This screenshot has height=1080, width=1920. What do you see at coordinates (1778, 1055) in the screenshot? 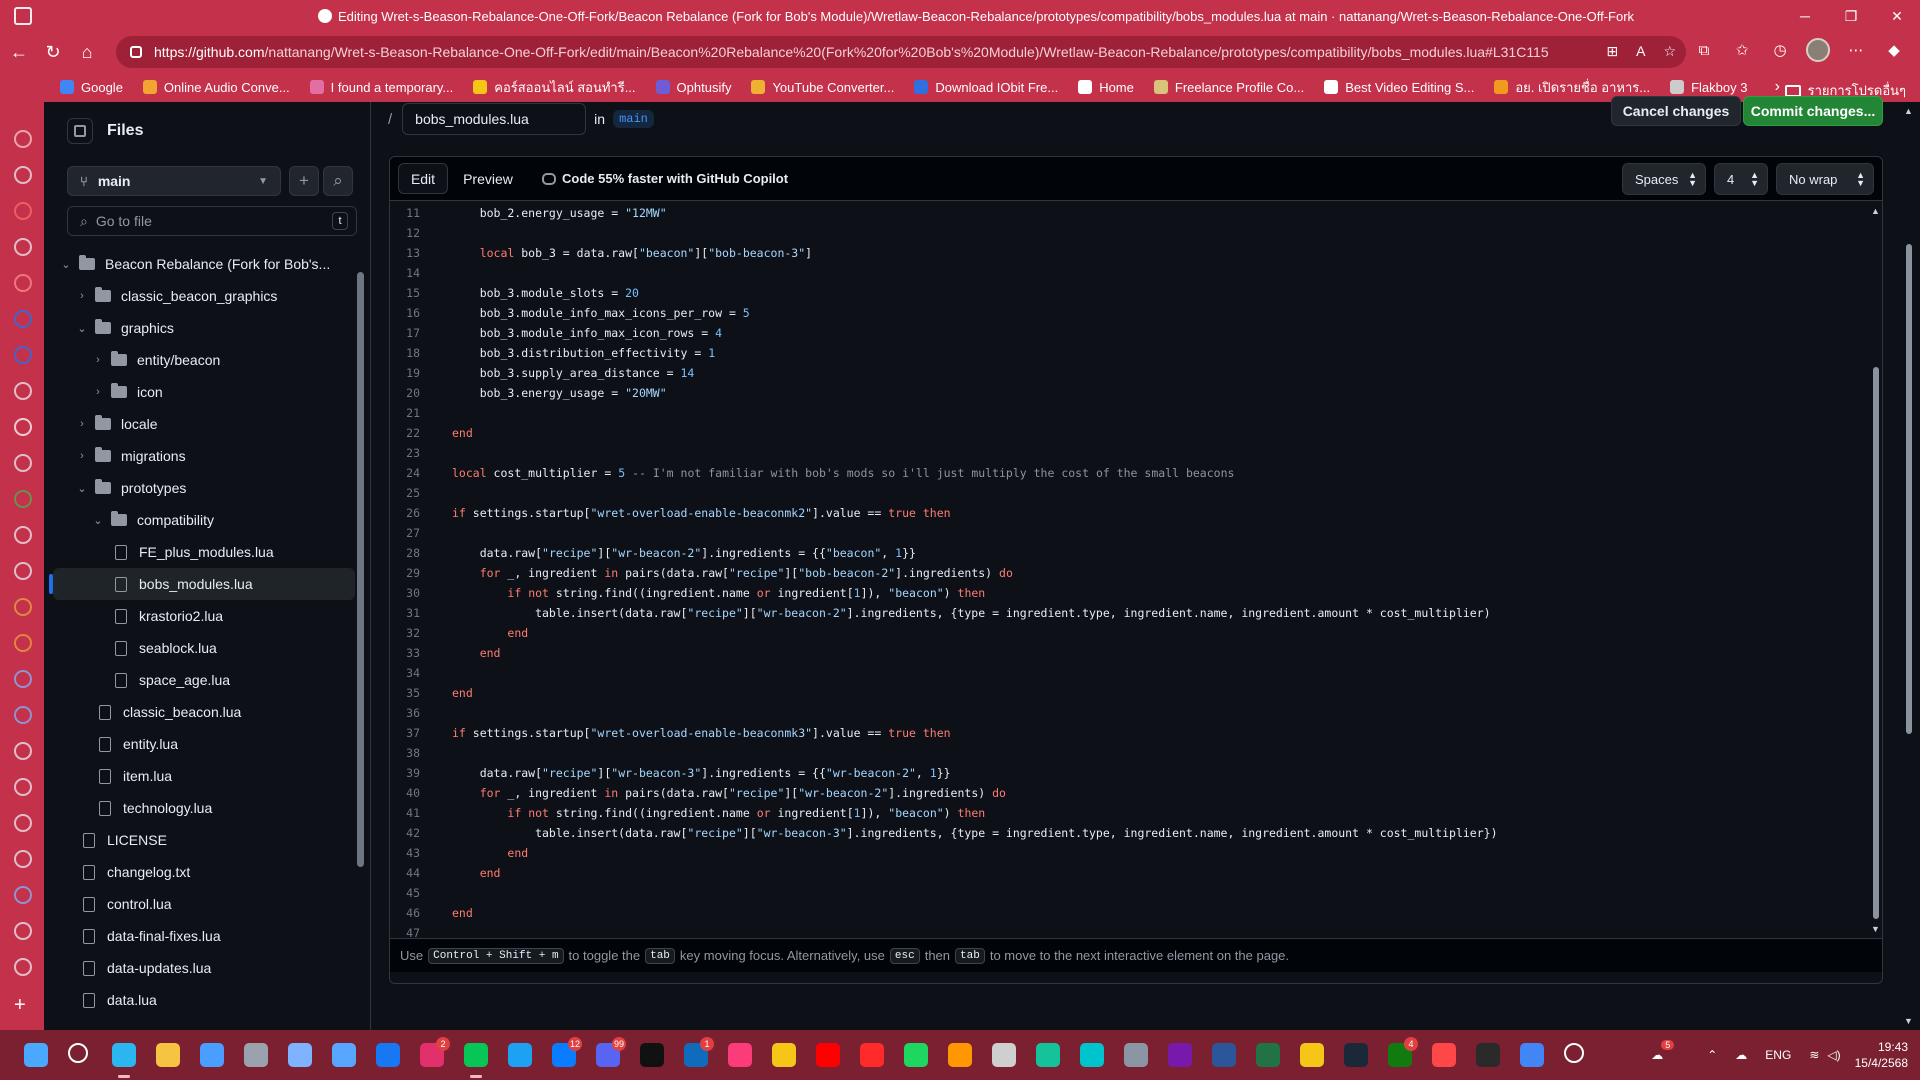
I see `language-indicator: ENG` at bounding box center [1778, 1055].